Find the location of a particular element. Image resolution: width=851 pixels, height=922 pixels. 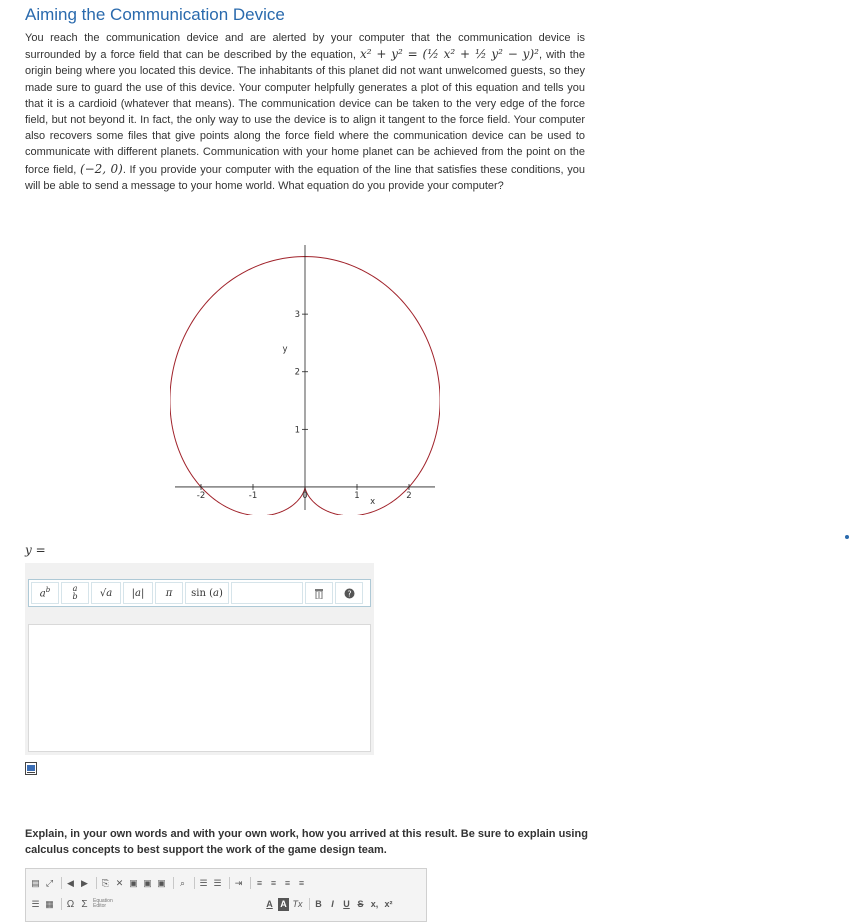

underline-button: U is located at coordinates (346, 904).